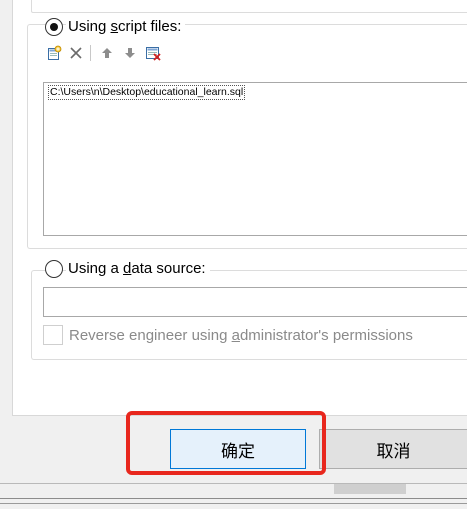  Describe the element at coordinates (54, 269) in the screenshot. I see `data-source-radio` at that location.